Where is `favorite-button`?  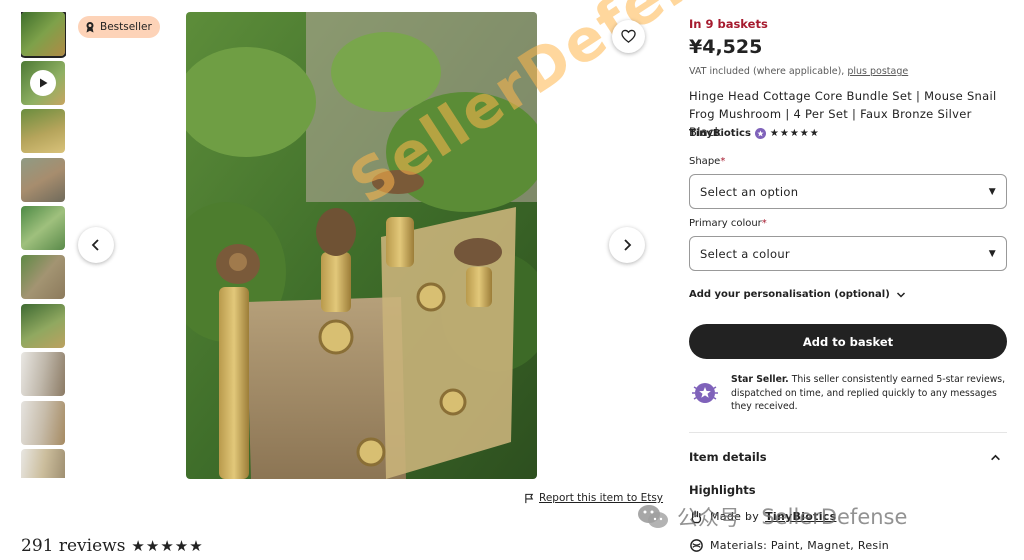 favorite-button is located at coordinates (628, 36).